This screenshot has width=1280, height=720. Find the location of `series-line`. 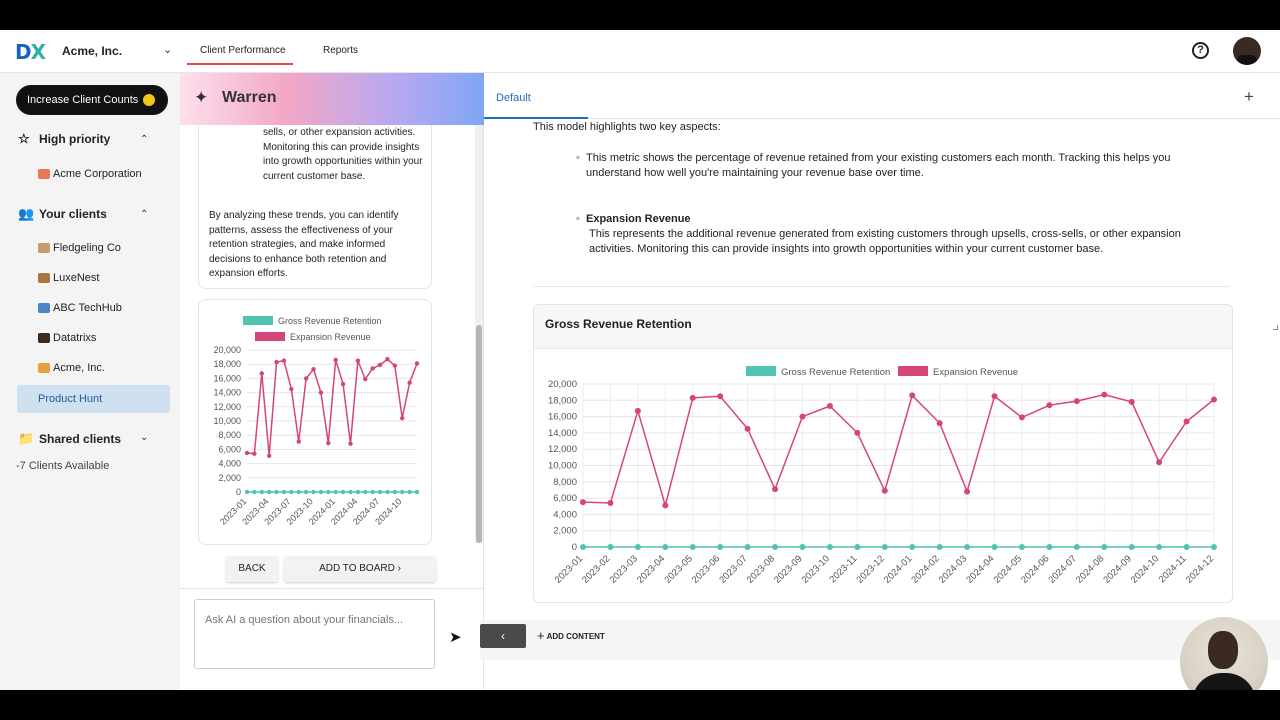

series-line is located at coordinates (898, 451).